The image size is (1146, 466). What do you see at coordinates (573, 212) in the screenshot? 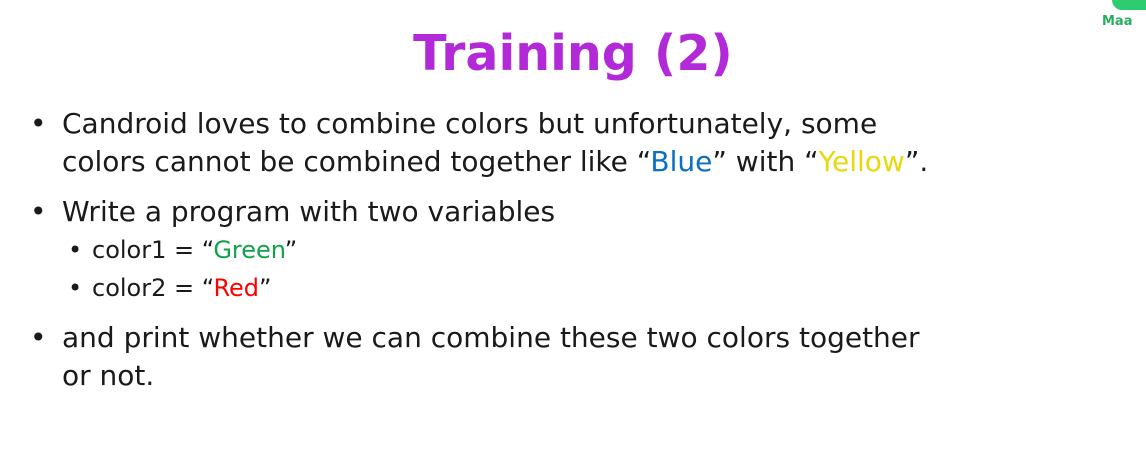
I see `bullet-item-write-program: • Write a program with two variables` at bounding box center [573, 212].